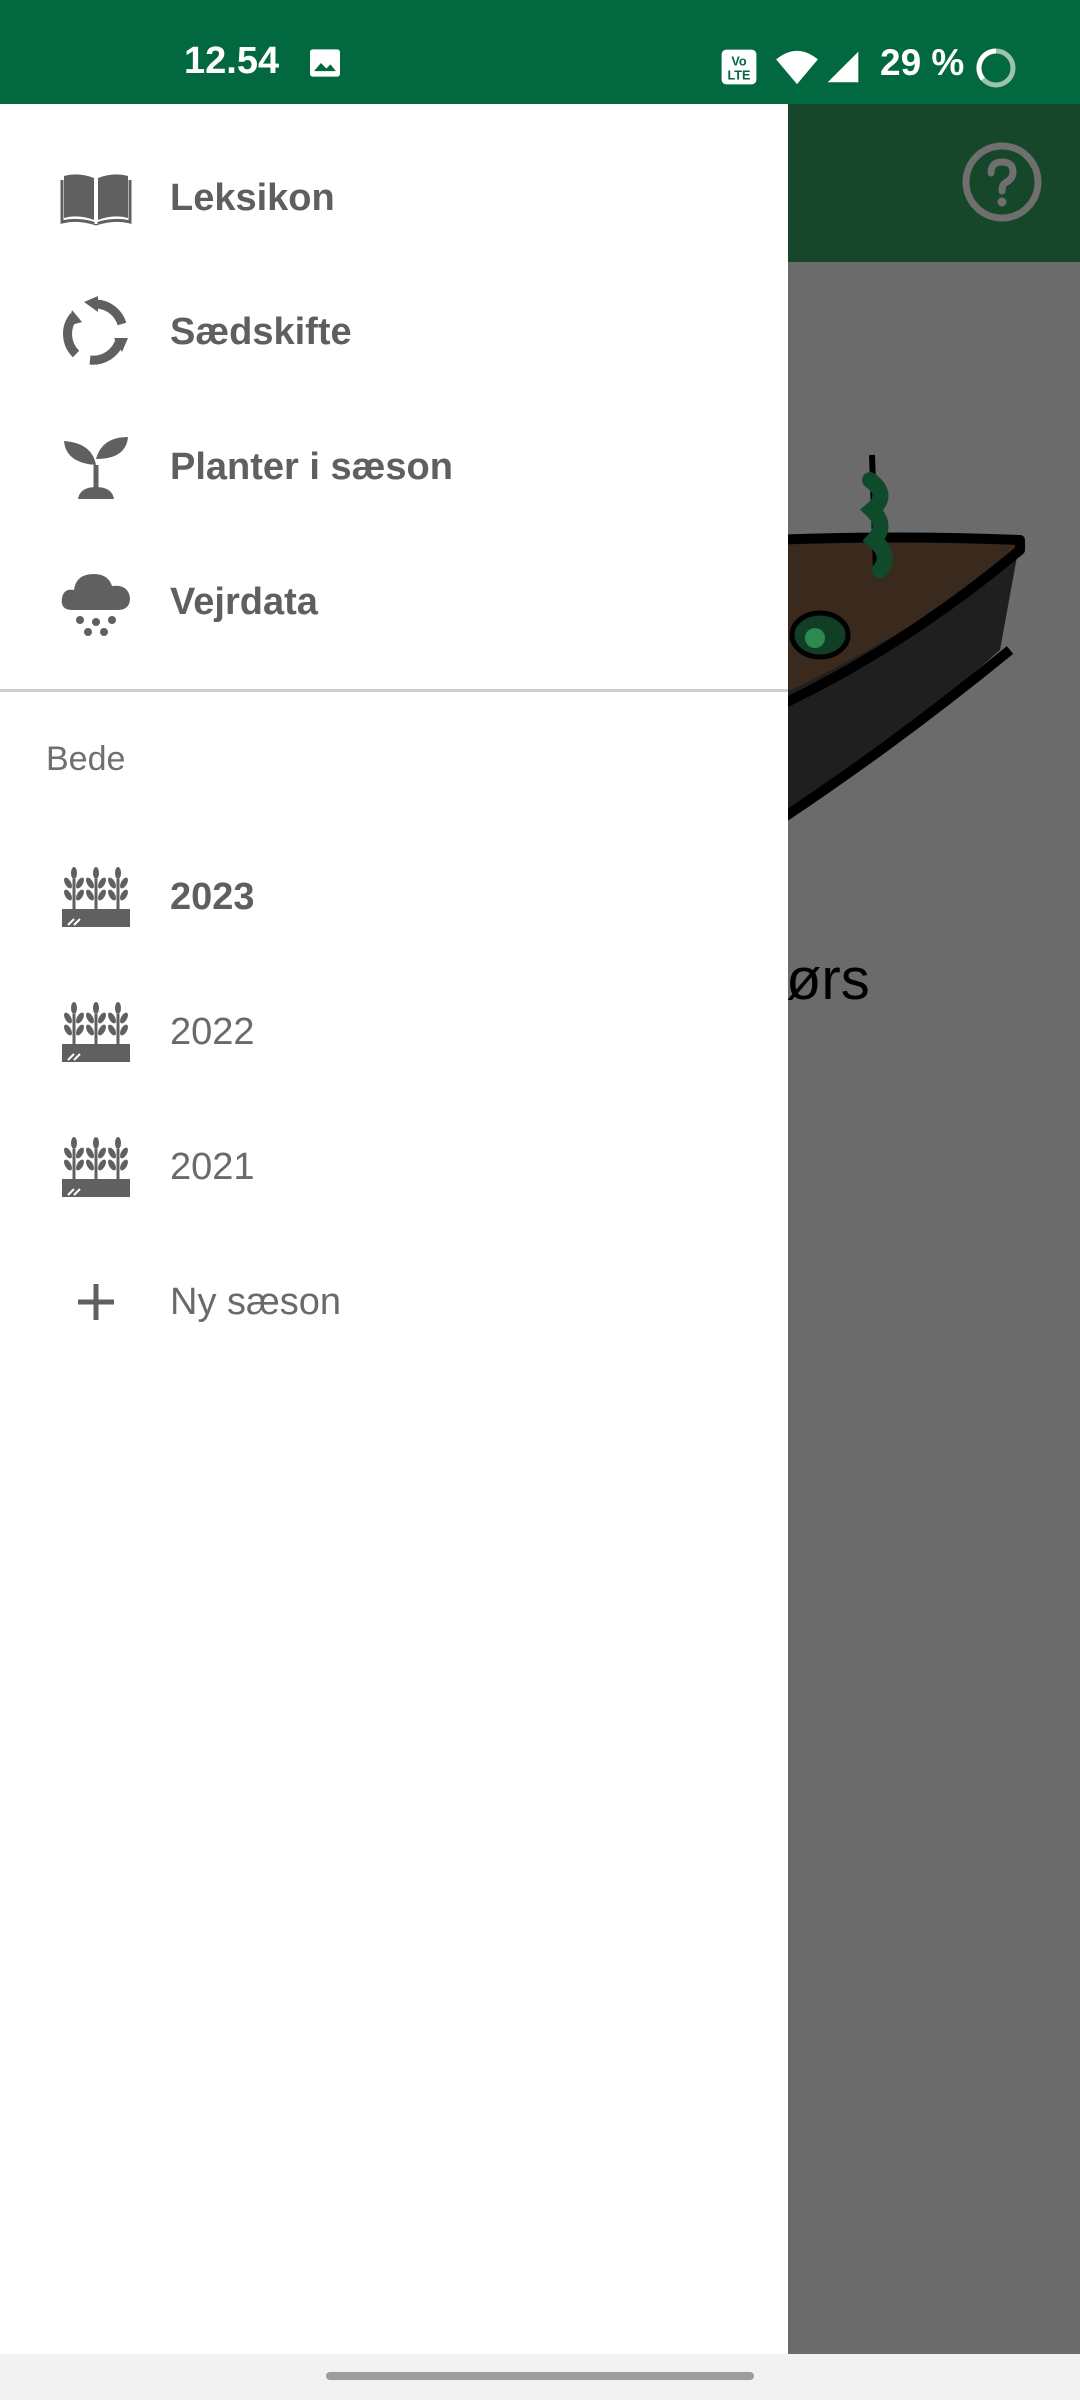 The image size is (1080, 2400). What do you see at coordinates (86, 759) in the screenshot?
I see `section-header-bede: Bede` at bounding box center [86, 759].